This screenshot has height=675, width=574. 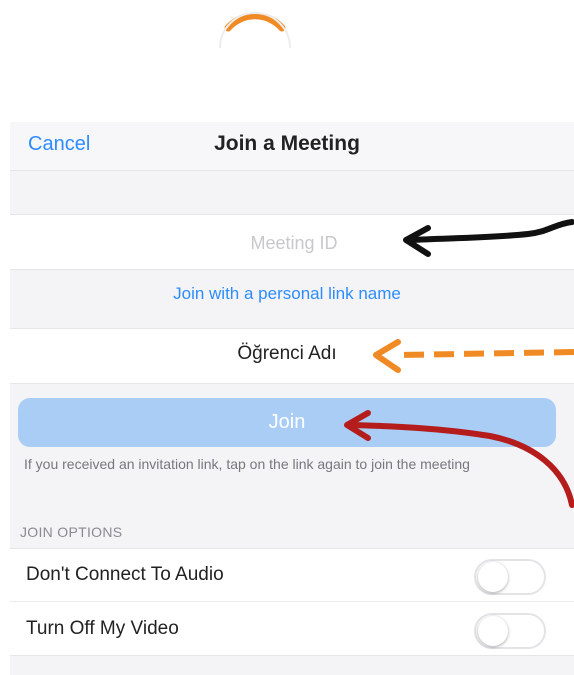 I want to click on option-label-audio: Don't Connect To Audio, so click(x=125, y=574).